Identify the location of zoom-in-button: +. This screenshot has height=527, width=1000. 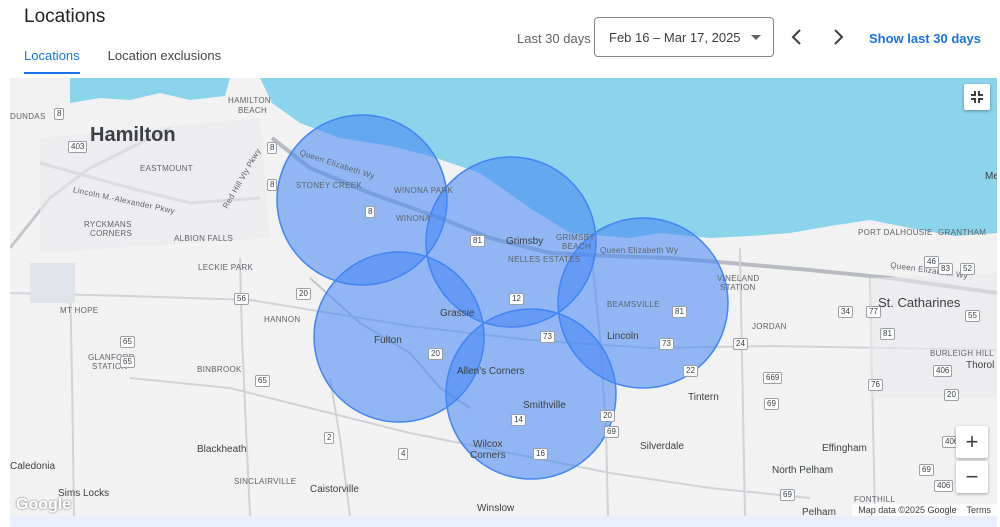
(972, 442).